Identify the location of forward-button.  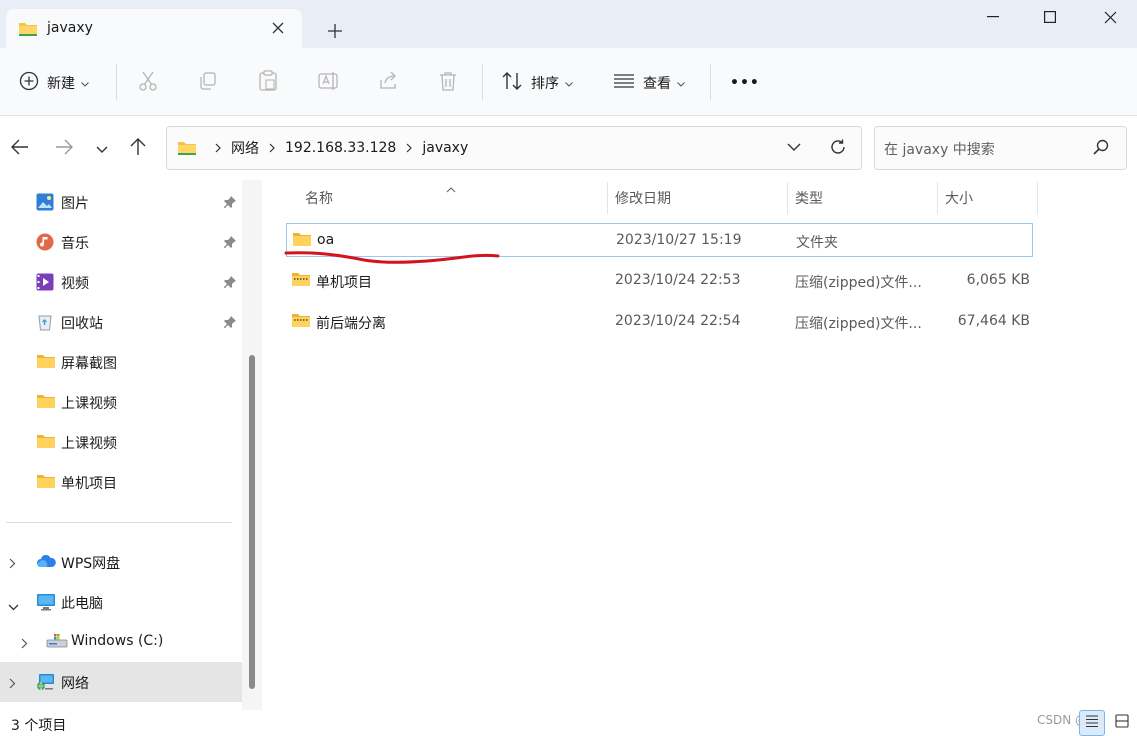
(64, 149).